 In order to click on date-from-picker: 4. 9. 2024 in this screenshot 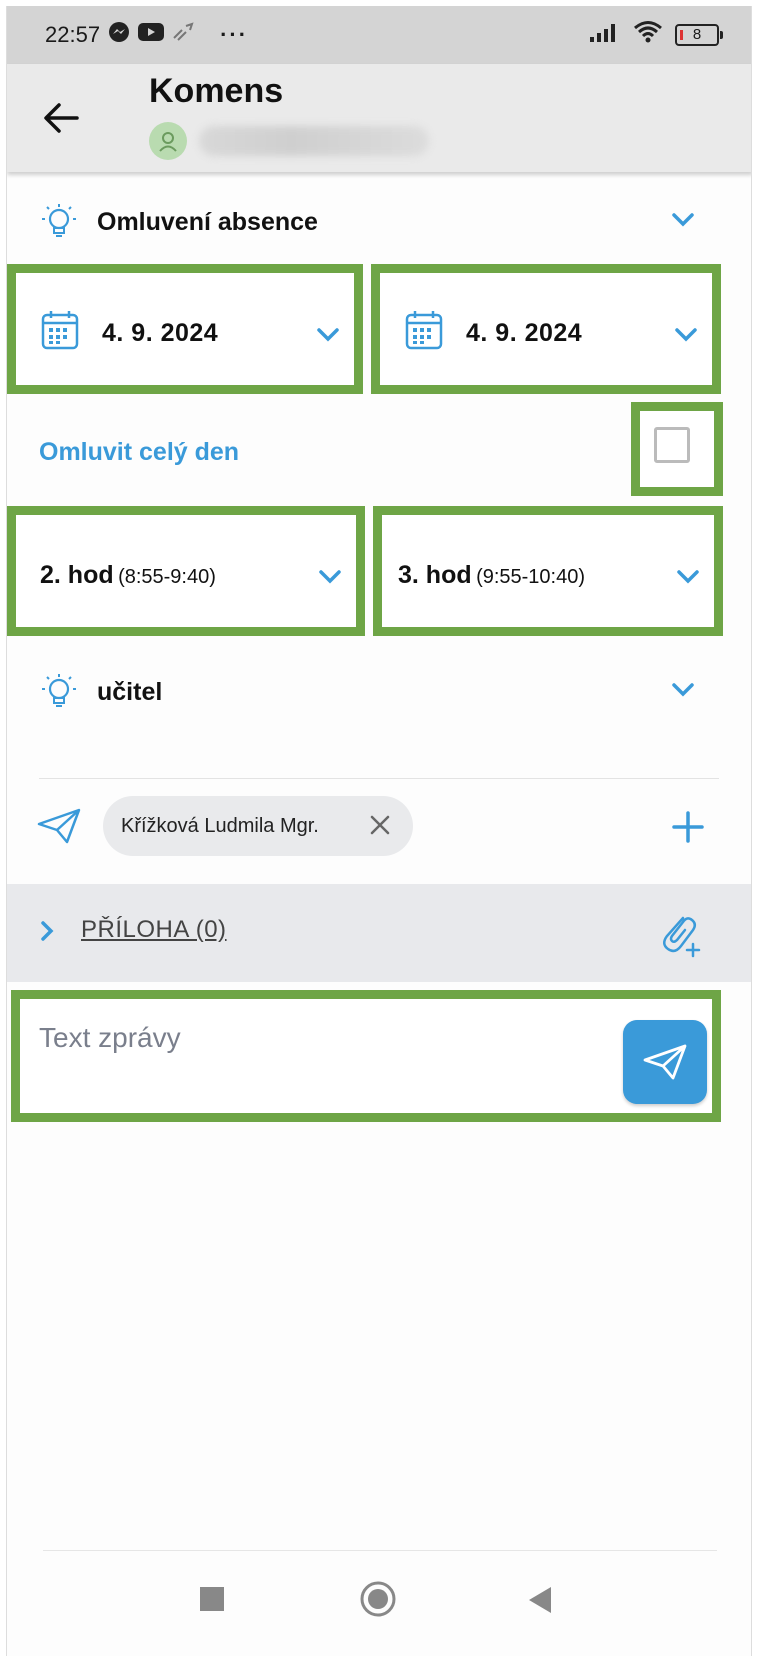, I will do `click(185, 329)`.